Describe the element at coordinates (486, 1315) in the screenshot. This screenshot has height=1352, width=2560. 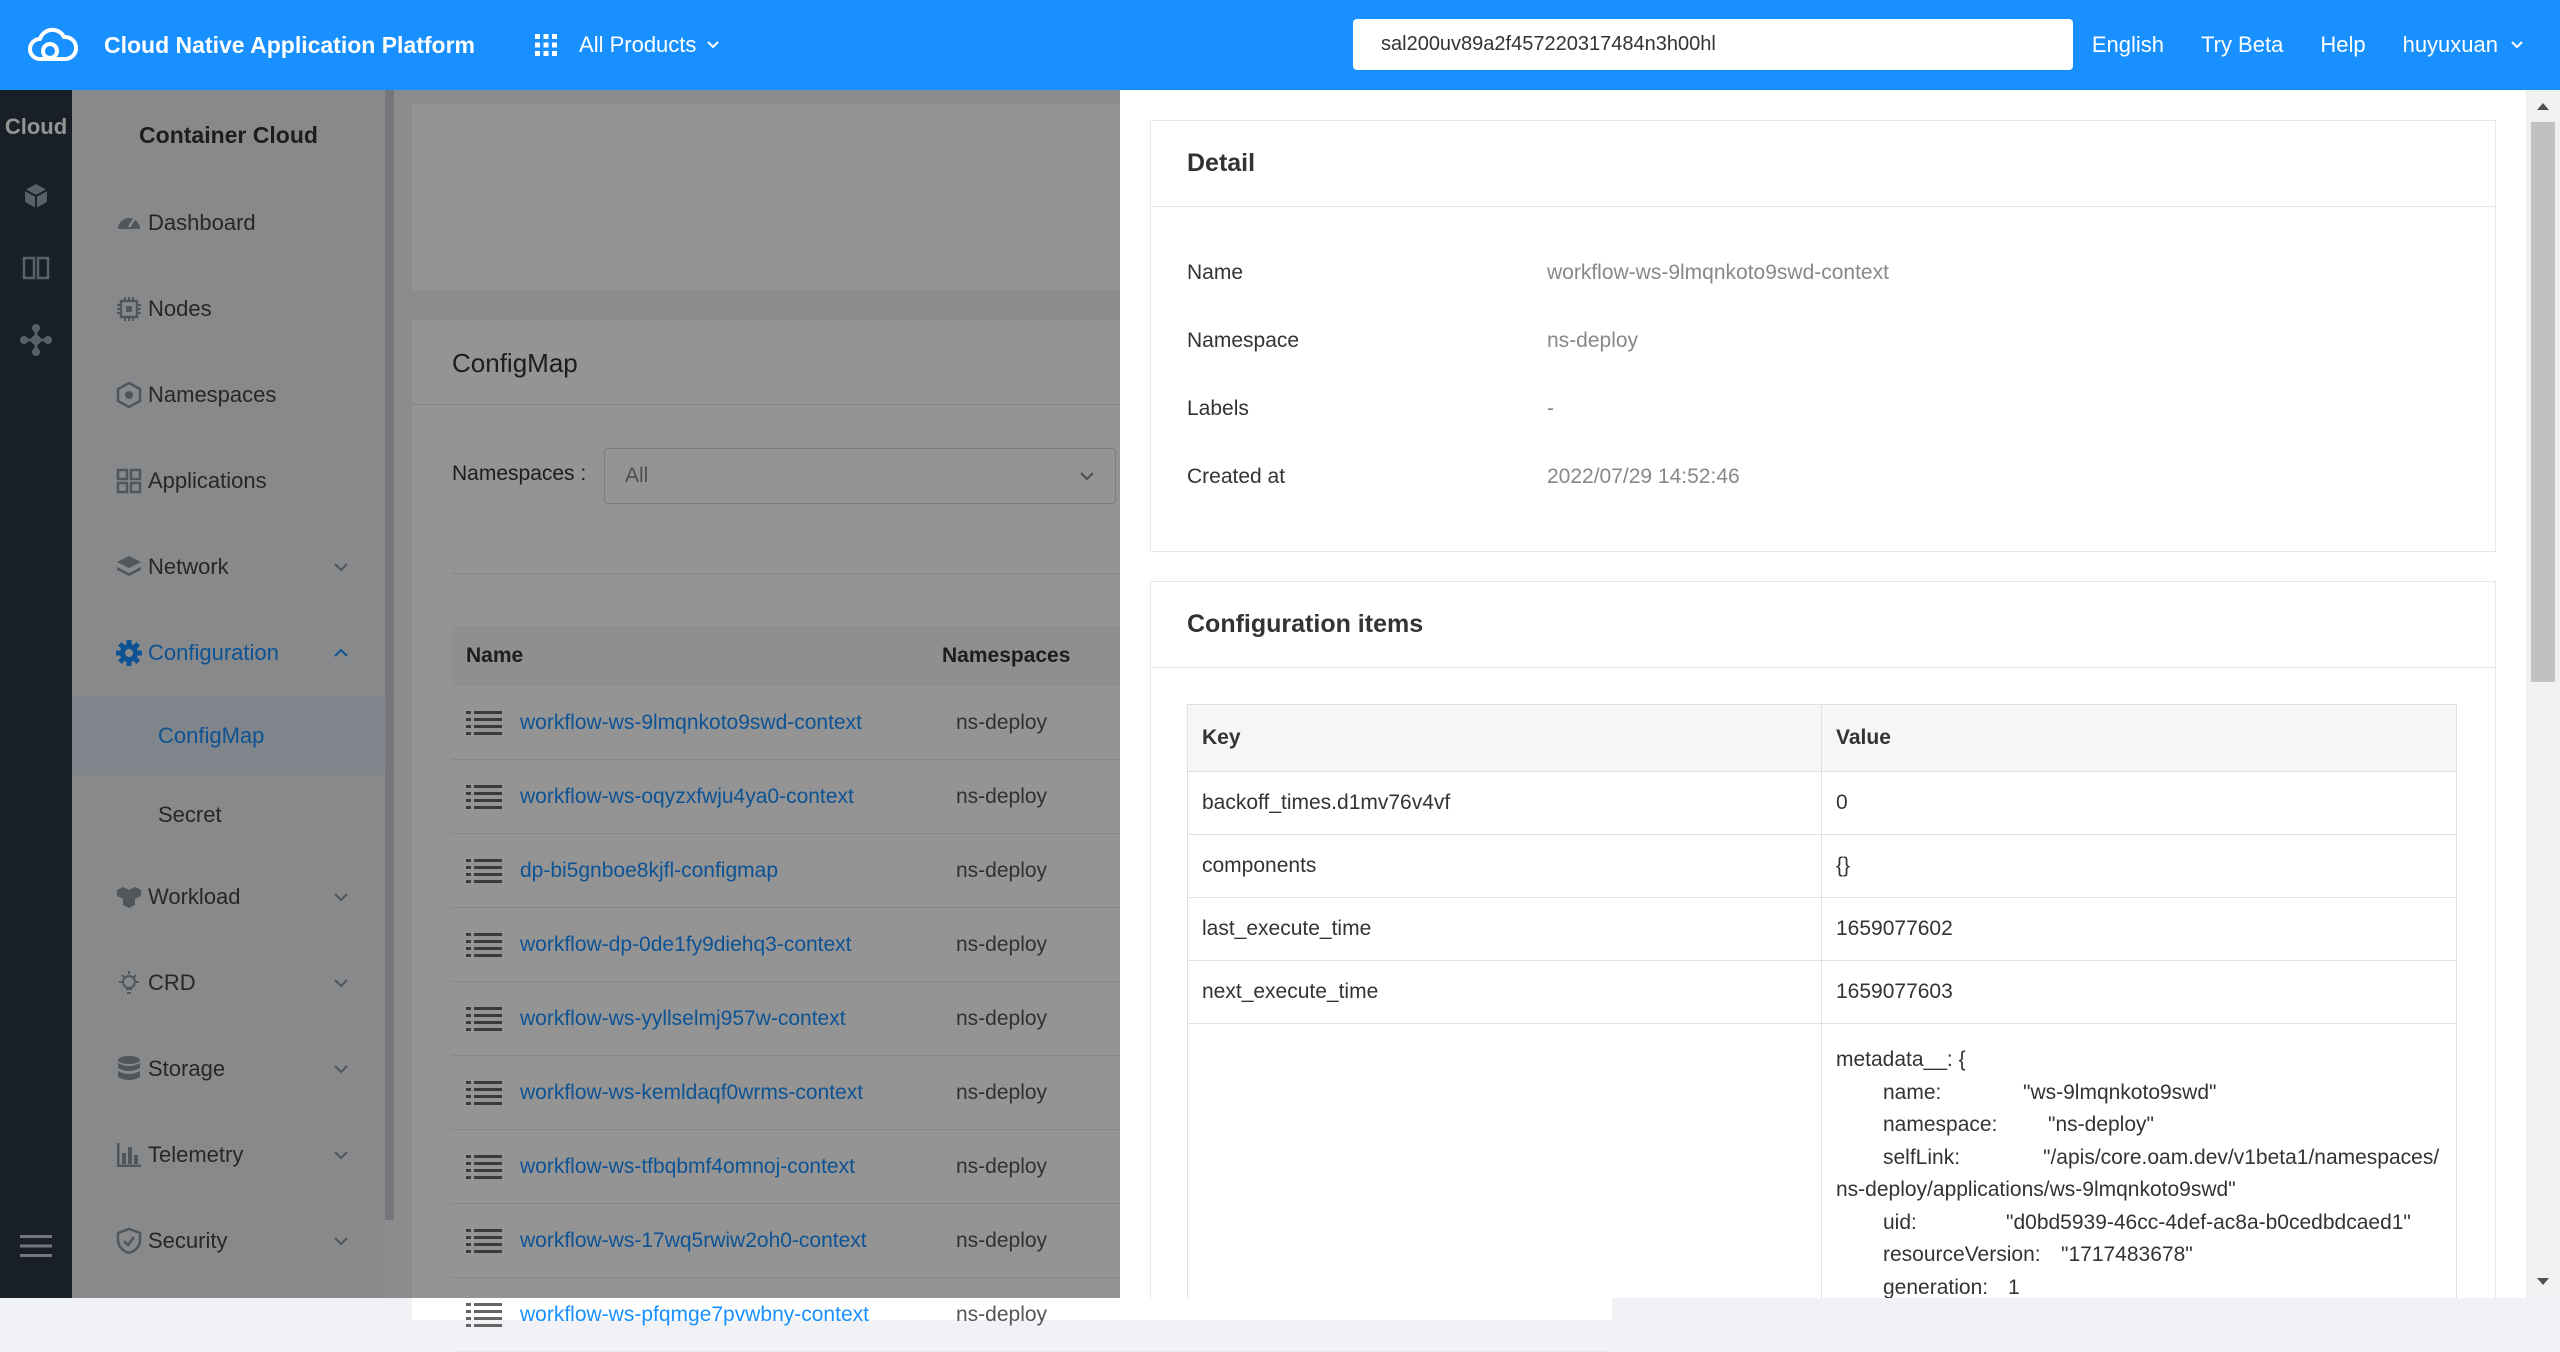
I see `list-icon` at that location.